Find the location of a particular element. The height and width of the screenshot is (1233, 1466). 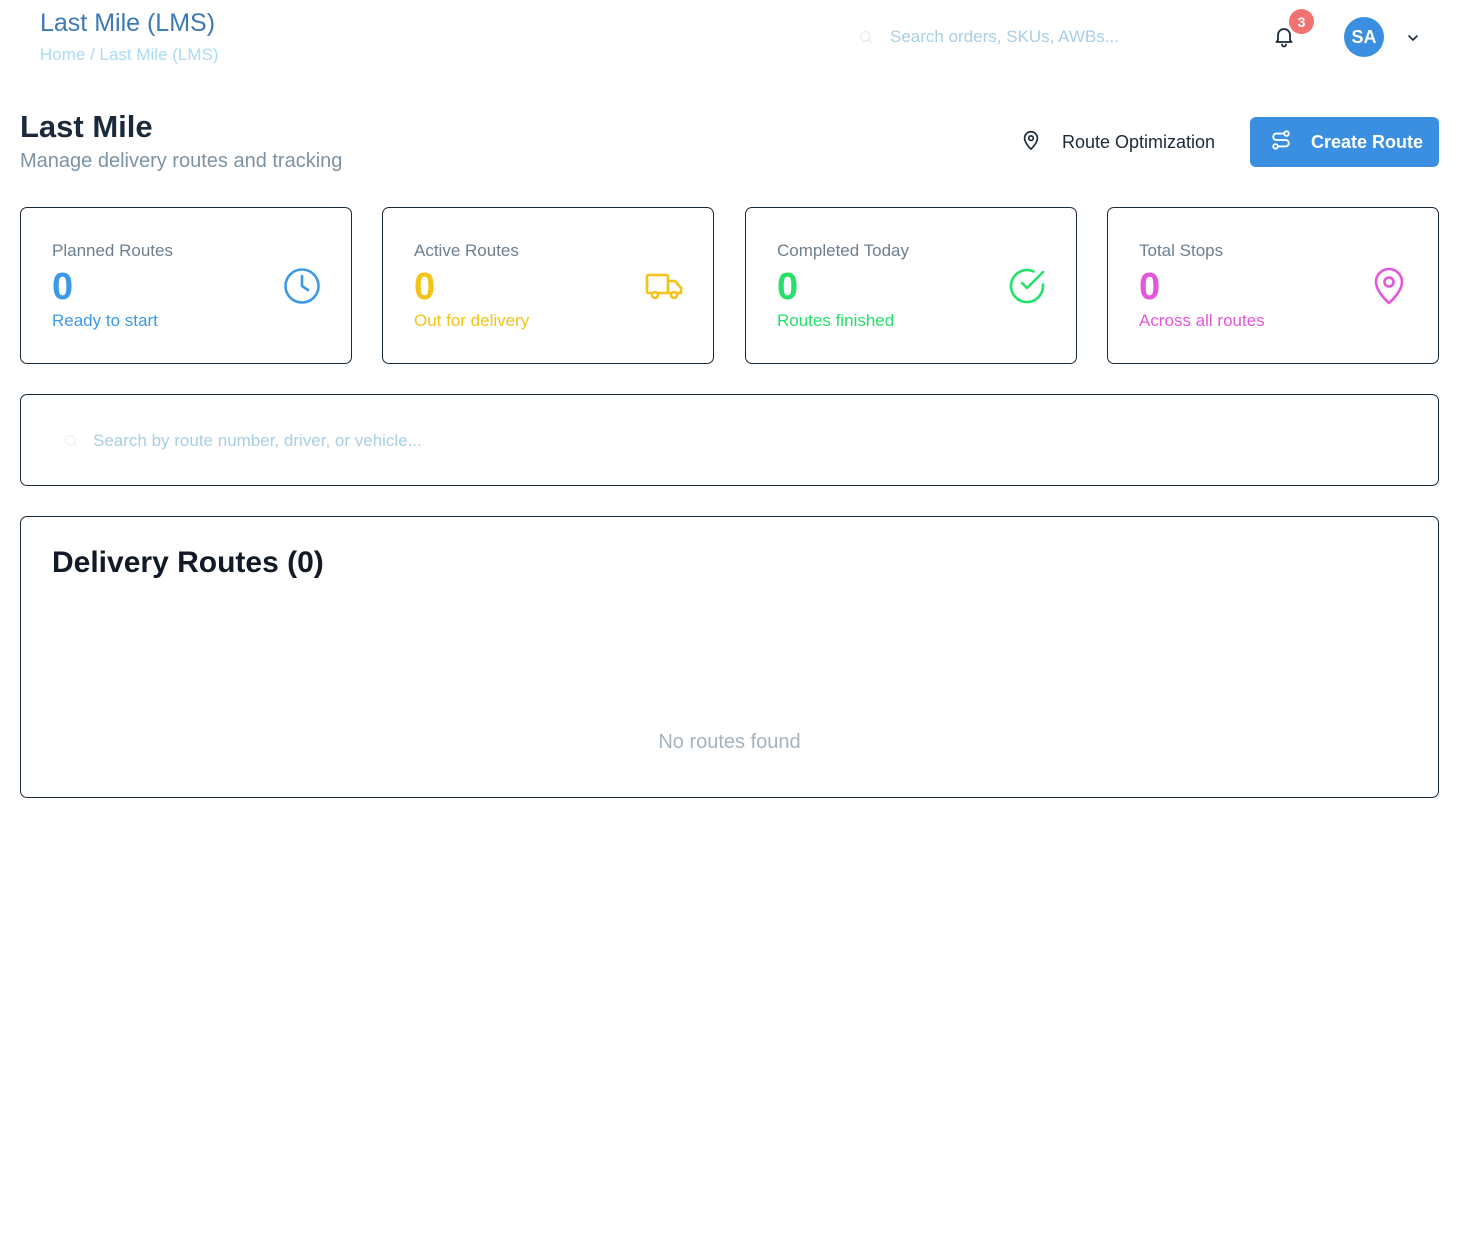

page-subtitle: Manage delivery routes and tracking is located at coordinates (181, 161).